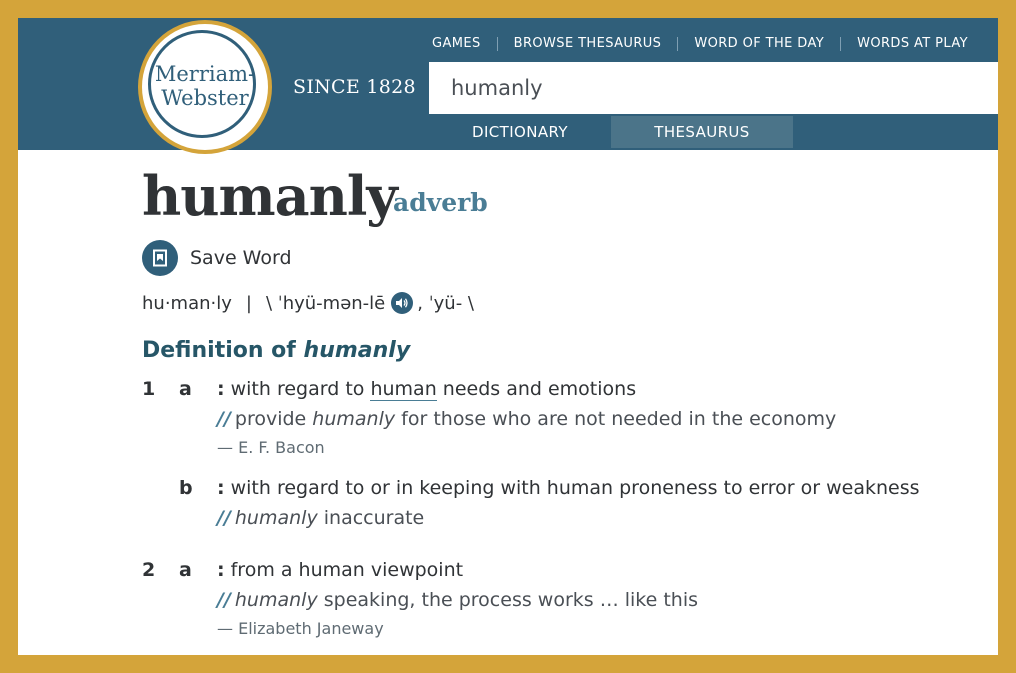  Describe the element at coordinates (357, 350) in the screenshot. I see `definition-heading-word: humanly` at that location.